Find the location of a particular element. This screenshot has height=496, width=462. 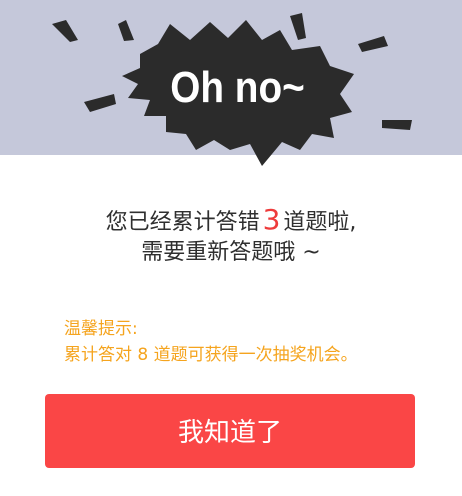

burst-title: Oh no~ is located at coordinates (237, 87).